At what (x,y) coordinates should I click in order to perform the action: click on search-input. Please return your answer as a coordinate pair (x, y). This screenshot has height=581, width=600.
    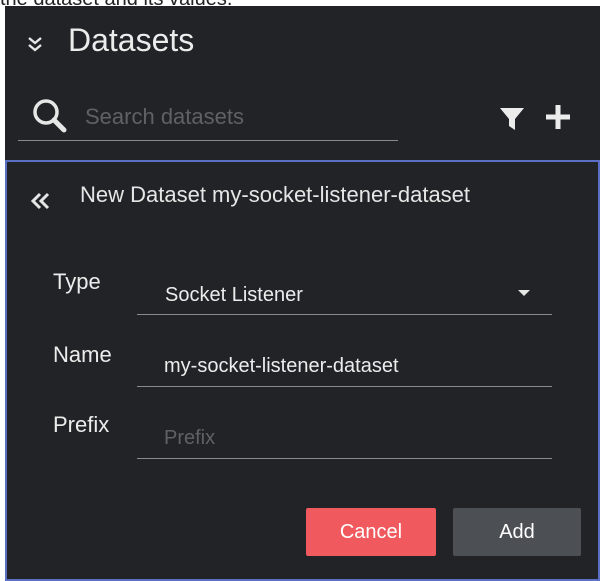
    Looking at the image, I should click on (240, 117).